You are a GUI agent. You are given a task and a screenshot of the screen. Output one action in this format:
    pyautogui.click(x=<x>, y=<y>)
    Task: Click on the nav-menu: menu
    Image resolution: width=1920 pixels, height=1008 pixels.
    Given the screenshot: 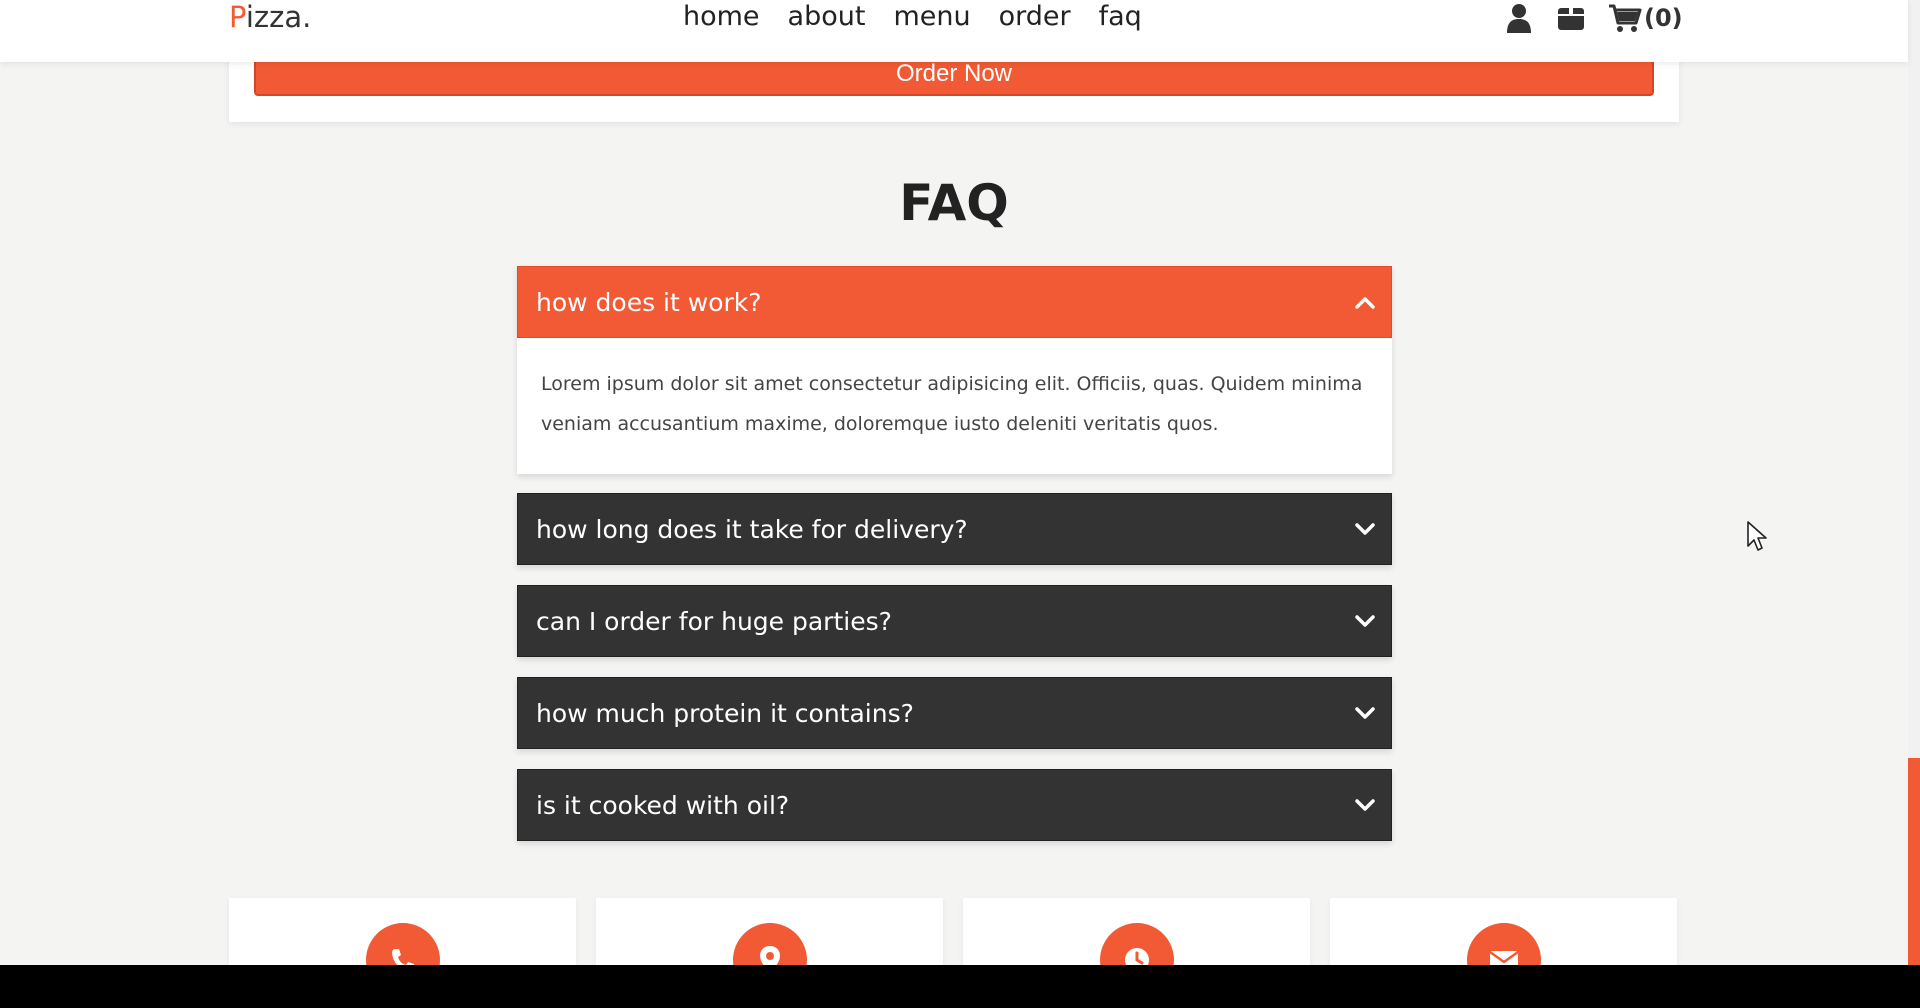 What is the action you would take?
    pyautogui.click(x=931, y=17)
    